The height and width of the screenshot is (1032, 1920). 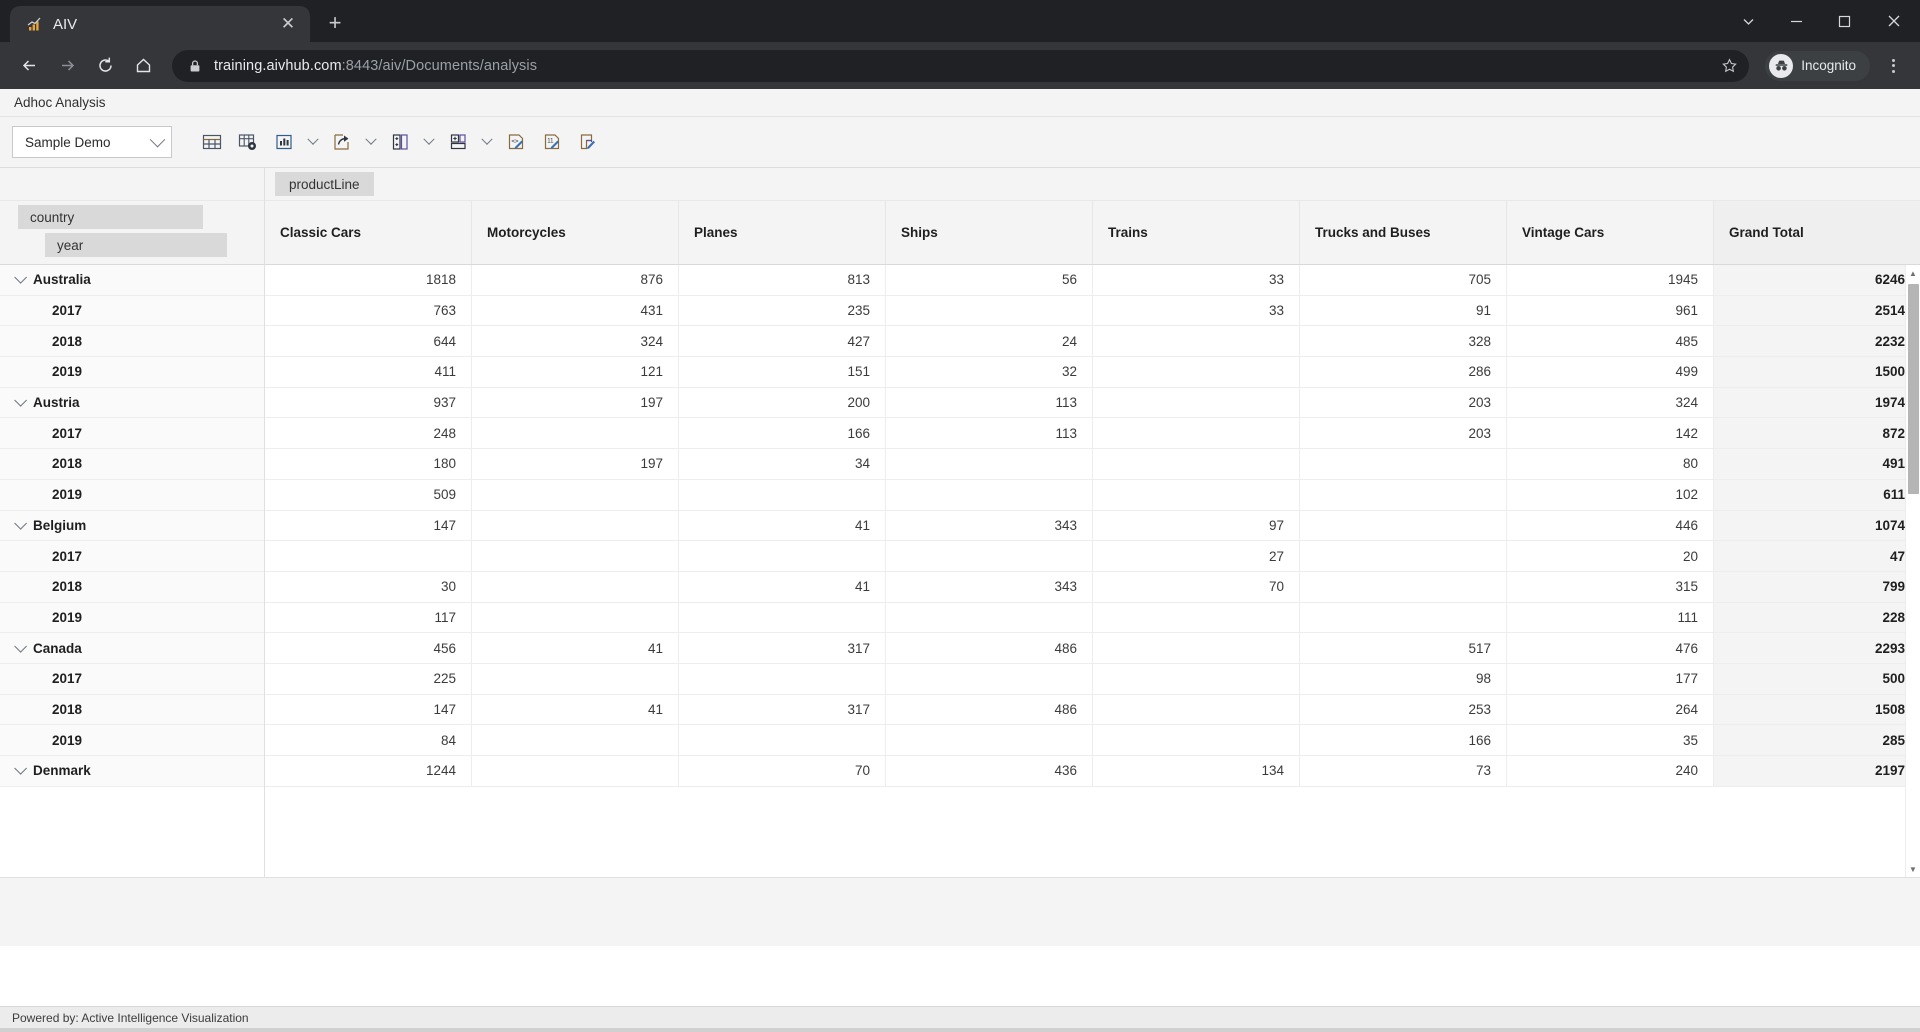 I want to click on data-cell: 97, so click(x=1195, y=525).